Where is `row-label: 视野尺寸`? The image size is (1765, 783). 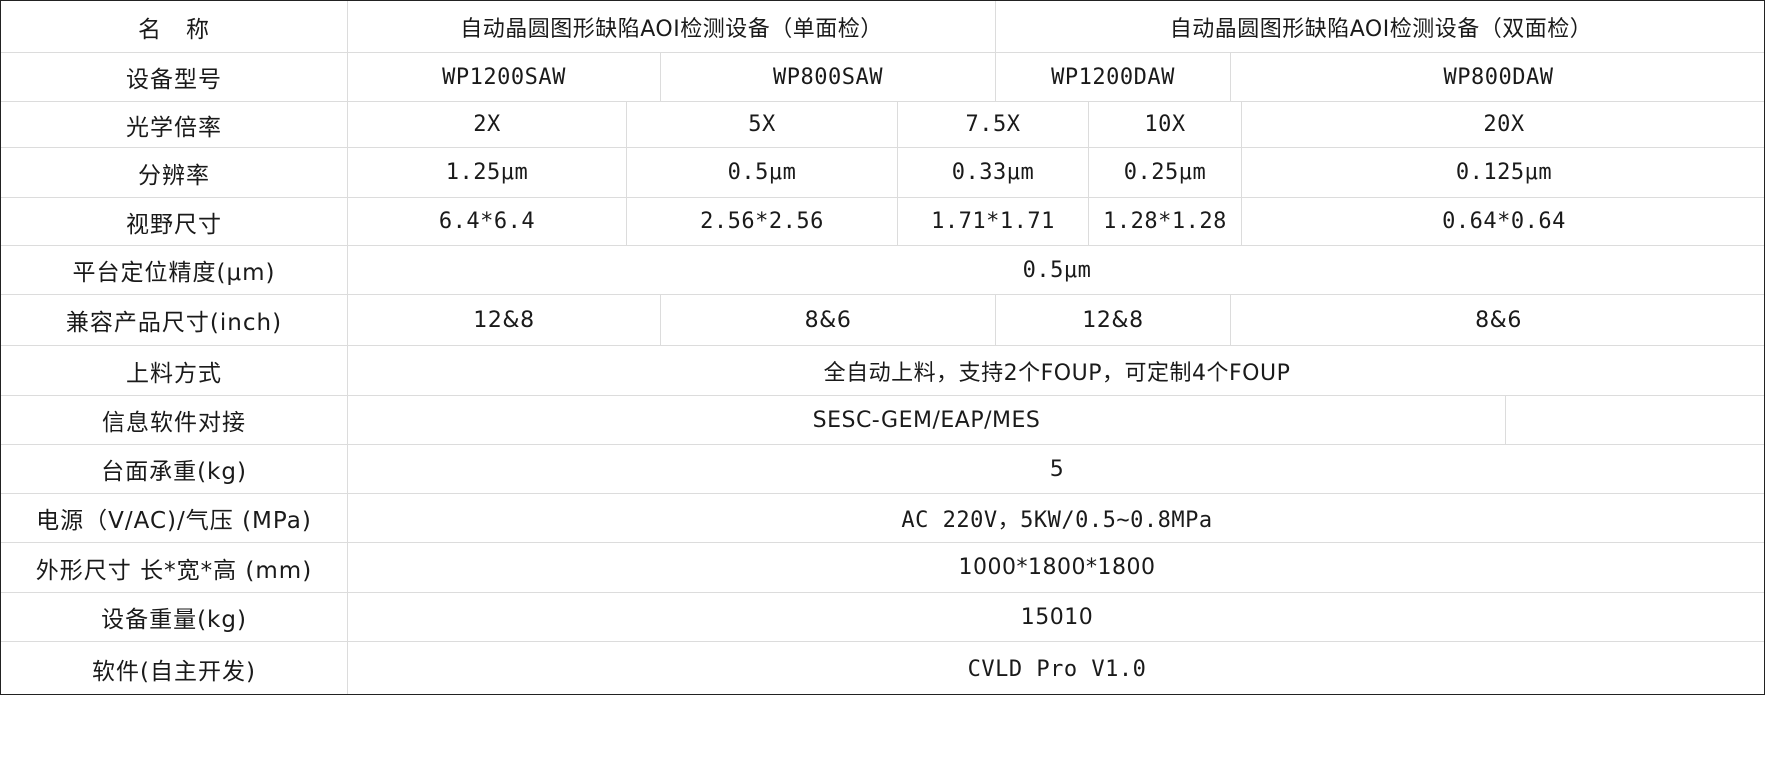
row-label: 视野尺寸 is located at coordinates (174, 222).